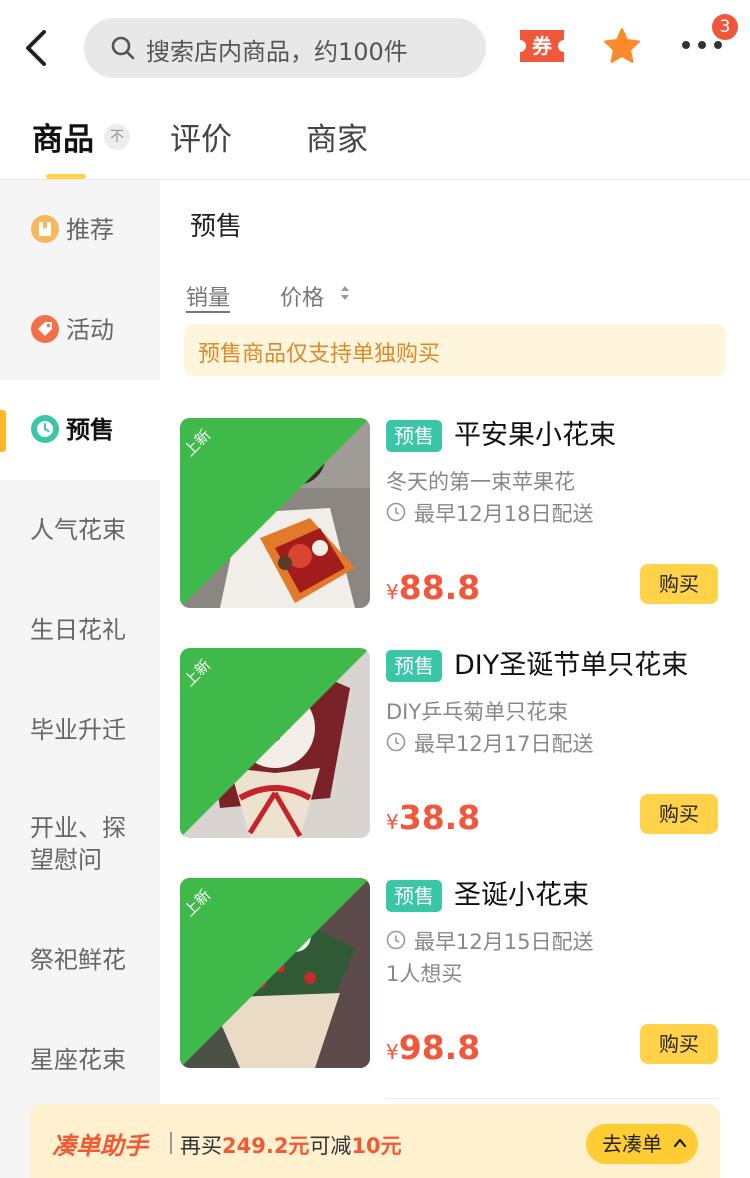 This screenshot has height=1178, width=750. I want to click on msg-middle: 可减, so click(330, 1146).